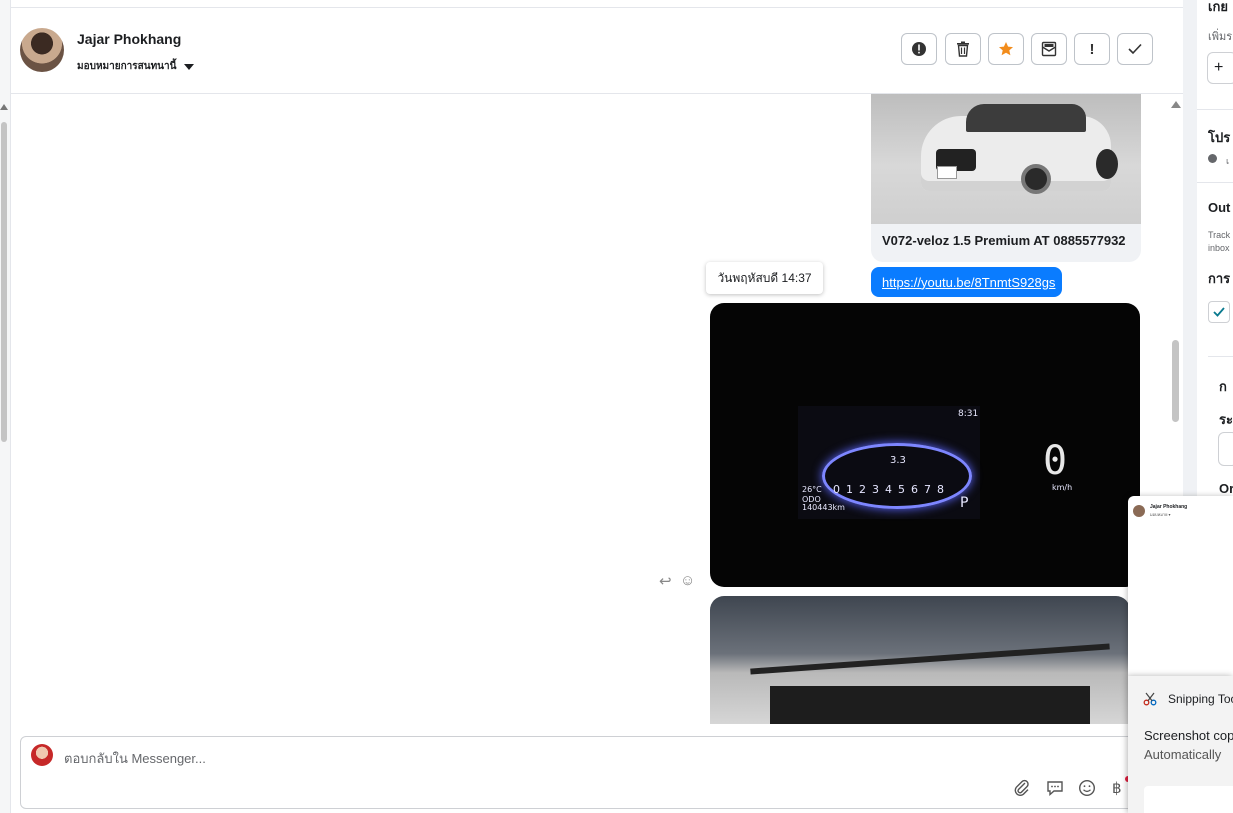 This screenshot has width=1233, height=813. What do you see at coordinates (1225, 449) in the screenshot?
I see `rp-input-field` at bounding box center [1225, 449].